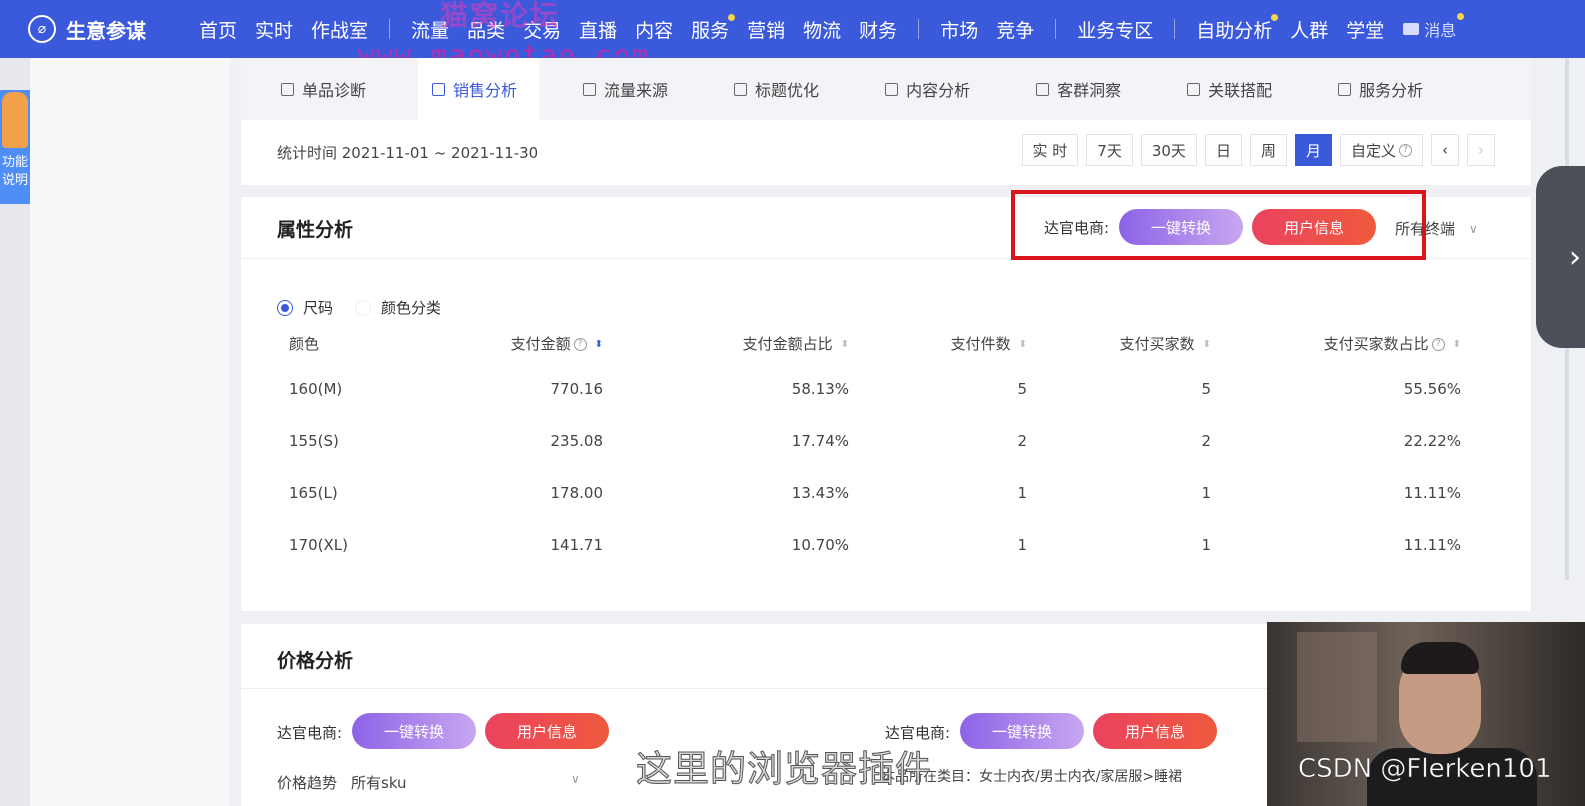 The height and width of the screenshot is (806, 1585). What do you see at coordinates (1050, 150) in the screenshot?
I see `time-btn-realtime: 实 时` at bounding box center [1050, 150].